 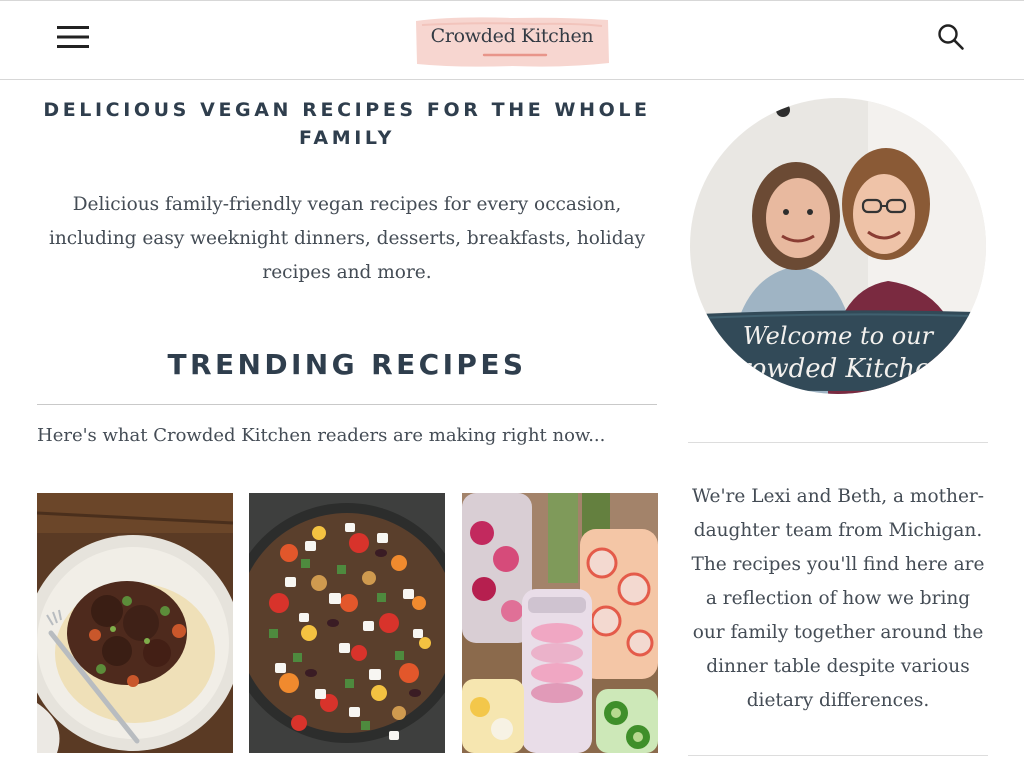 I want to click on search-button, so click(x=951, y=37).